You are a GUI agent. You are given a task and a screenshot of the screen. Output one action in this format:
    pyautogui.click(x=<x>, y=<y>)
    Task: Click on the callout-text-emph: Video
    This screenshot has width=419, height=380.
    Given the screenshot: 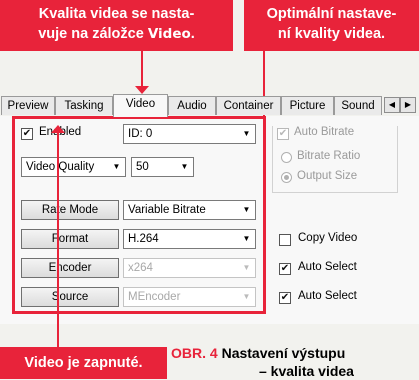 What is the action you would take?
    pyautogui.click(x=169, y=34)
    